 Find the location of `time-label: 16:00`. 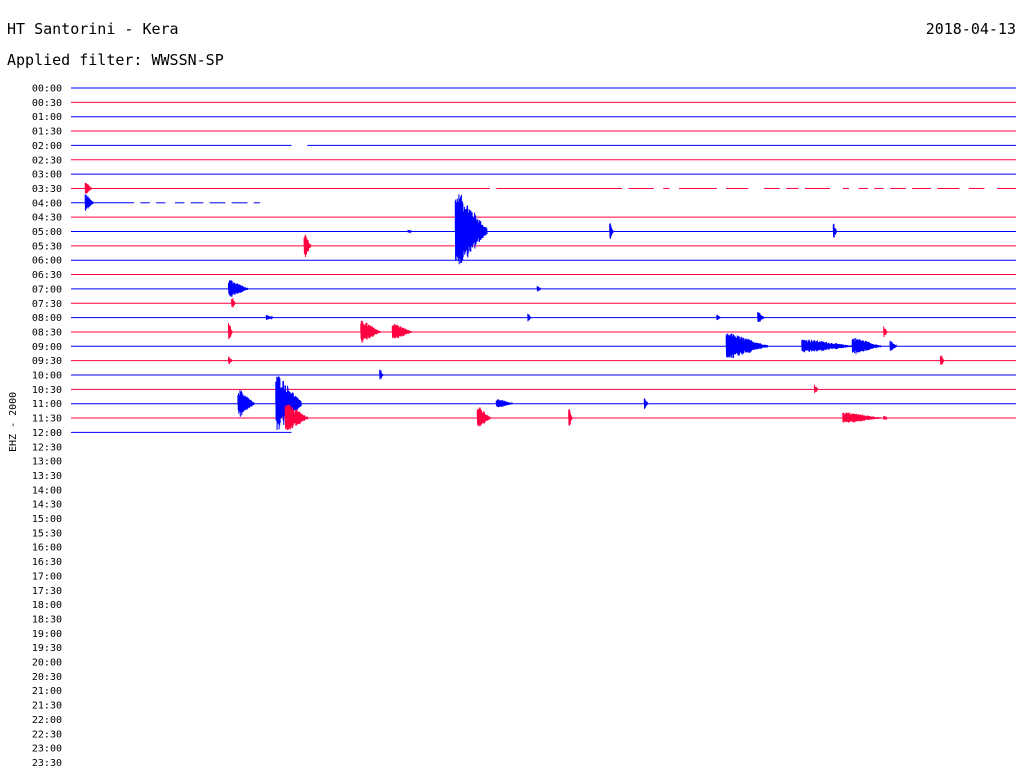

time-label: 16:00 is located at coordinates (47, 548).